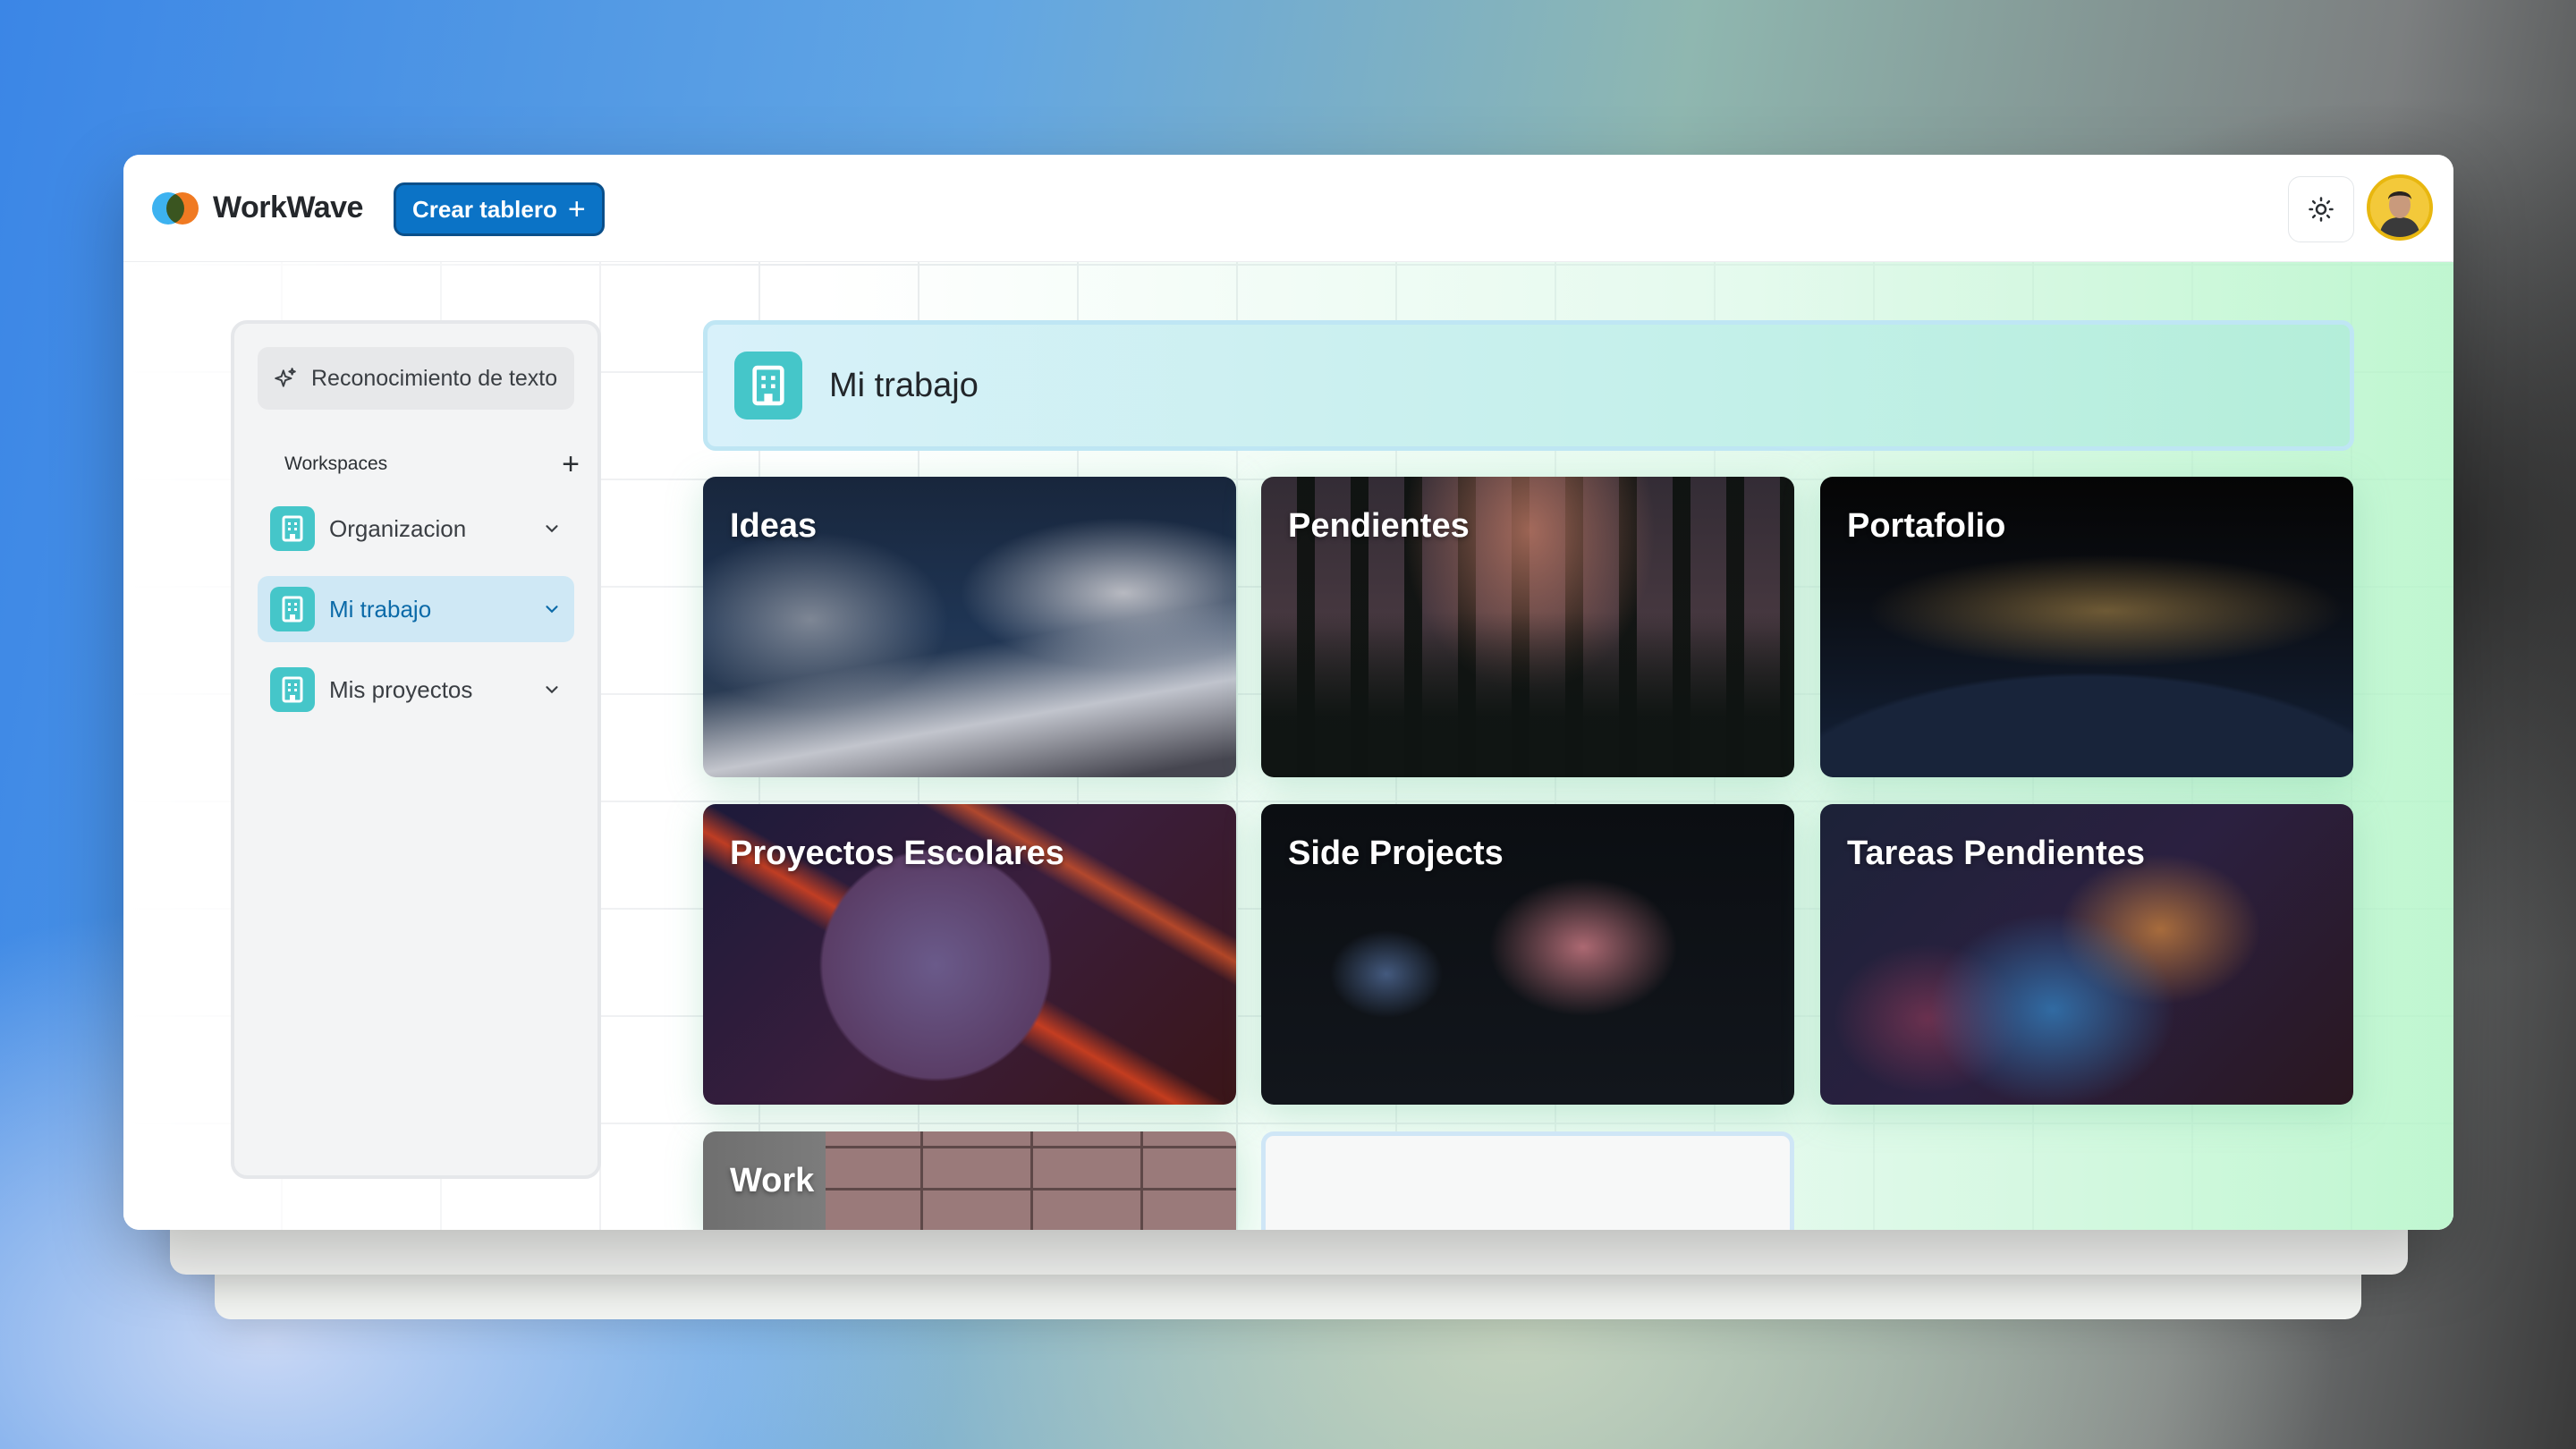 The width and height of the screenshot is (2576, 1449). What do you see at coordinates (774, 526) in the screenshot?
I see `board-title: Ideas` at bounding box center [774, 526].